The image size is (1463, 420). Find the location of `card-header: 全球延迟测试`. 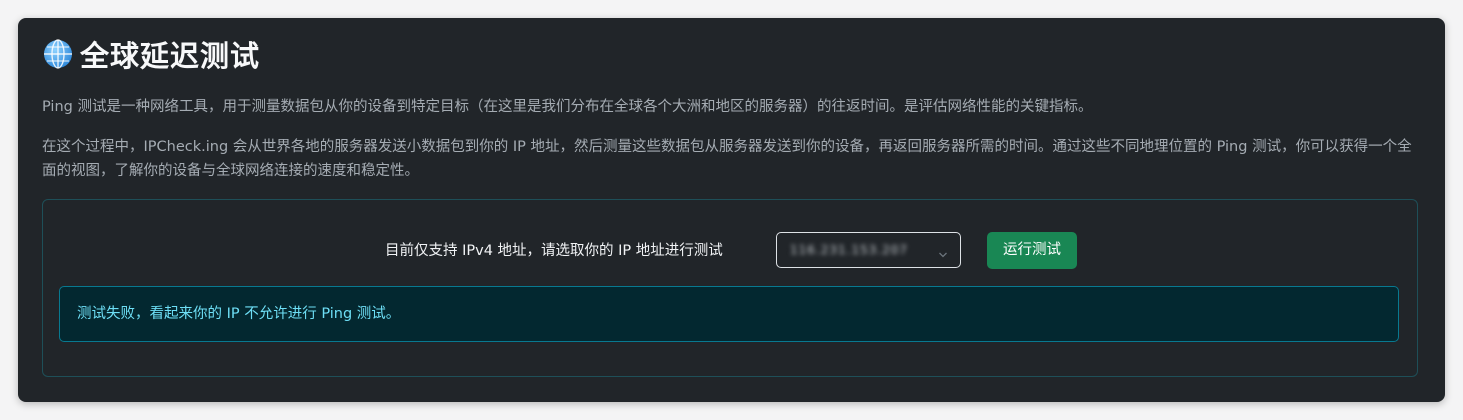

card-header: 全球延迟测试 is located at coordinates (151, 54).